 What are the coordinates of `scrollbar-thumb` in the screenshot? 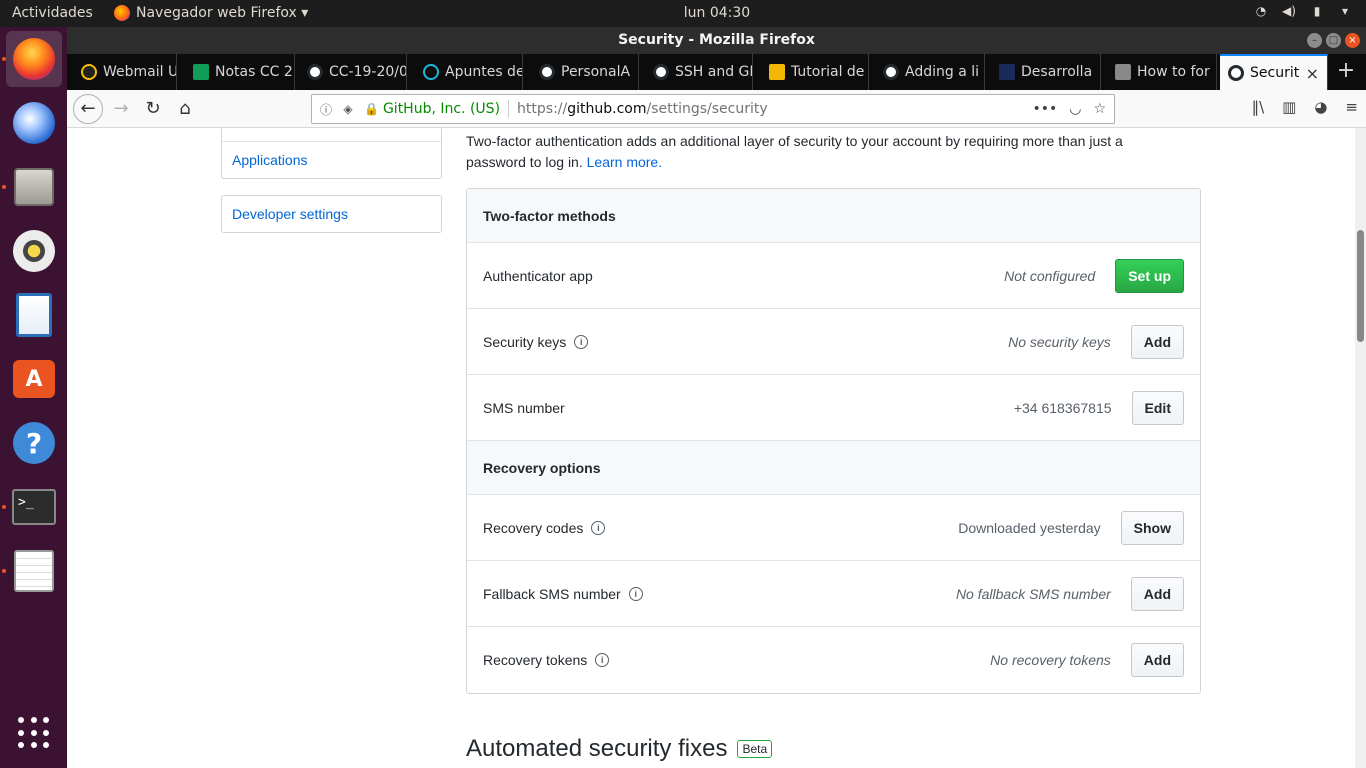 It's located at (1360, 286).